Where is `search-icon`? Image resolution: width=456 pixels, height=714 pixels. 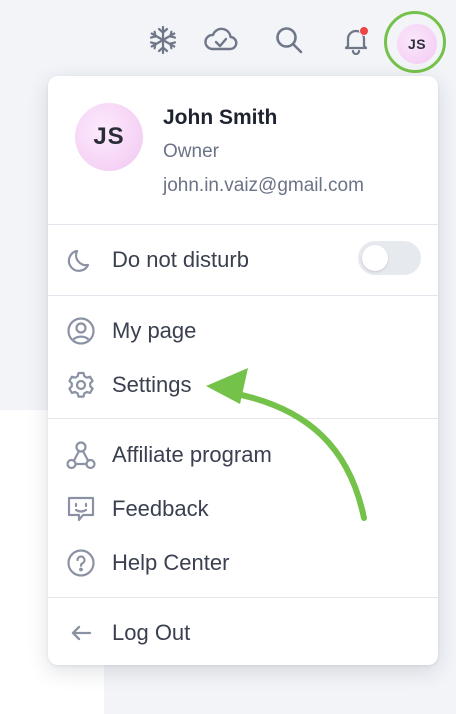 search-icon is located at coordinates (289, 40).